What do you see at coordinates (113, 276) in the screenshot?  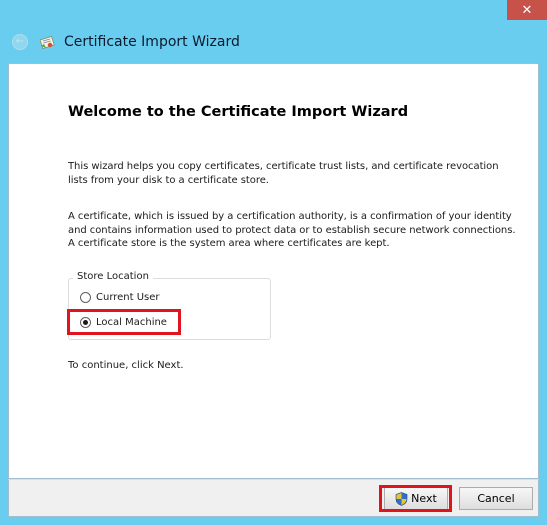 I see `store-location-legend: Store Location` at bounding box center [113, 276].